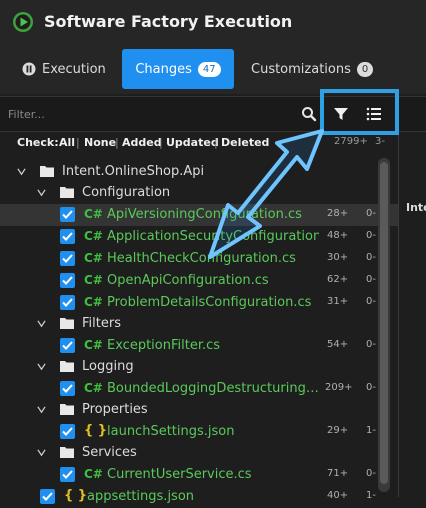  Describe the element at coordinates (38, 142) in the screenshot. I see `check-label: Check:` at that location.